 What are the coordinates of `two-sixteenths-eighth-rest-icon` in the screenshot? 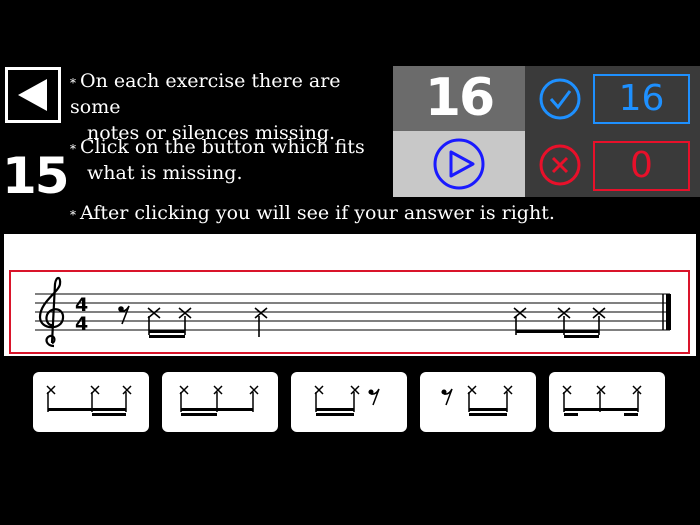 It's located at (347, 400).